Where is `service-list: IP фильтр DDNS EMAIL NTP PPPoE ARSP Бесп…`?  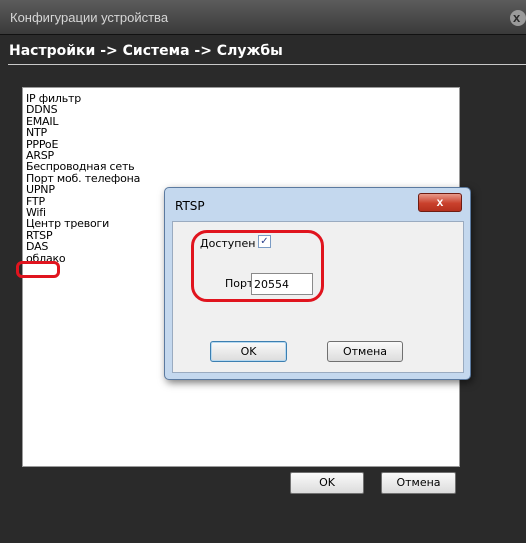
service-list: IP фильтр DDNS EMAIL NTP PPPoE ARSP Бесп… is located at coordinates (83, 179).